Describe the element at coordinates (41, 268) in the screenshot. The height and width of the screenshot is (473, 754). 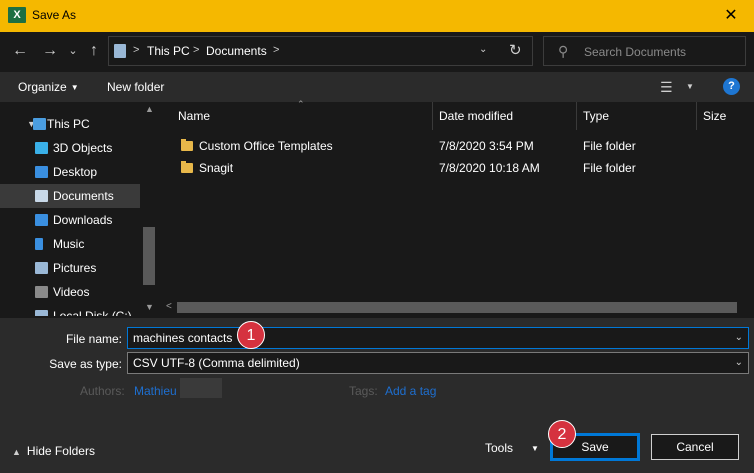
I see `picture-icon` at that location.